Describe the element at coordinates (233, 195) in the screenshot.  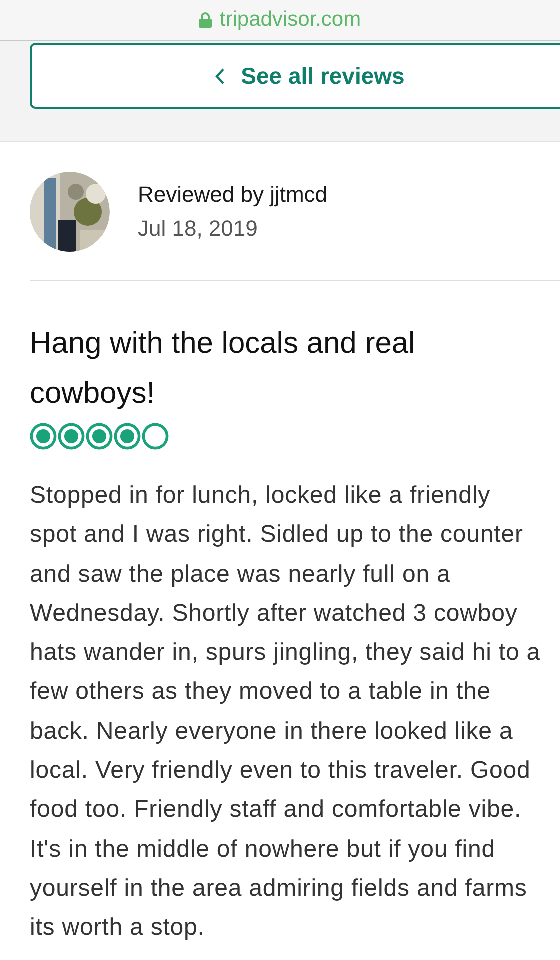
I see `reviewer-name: Reviewed by jjtmcd` at that location.